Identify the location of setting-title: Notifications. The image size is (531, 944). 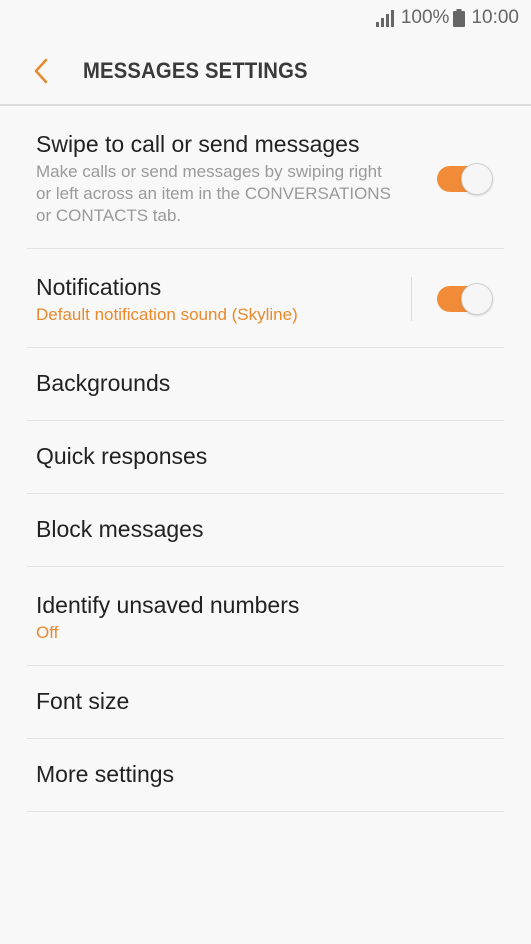
(99, 287).